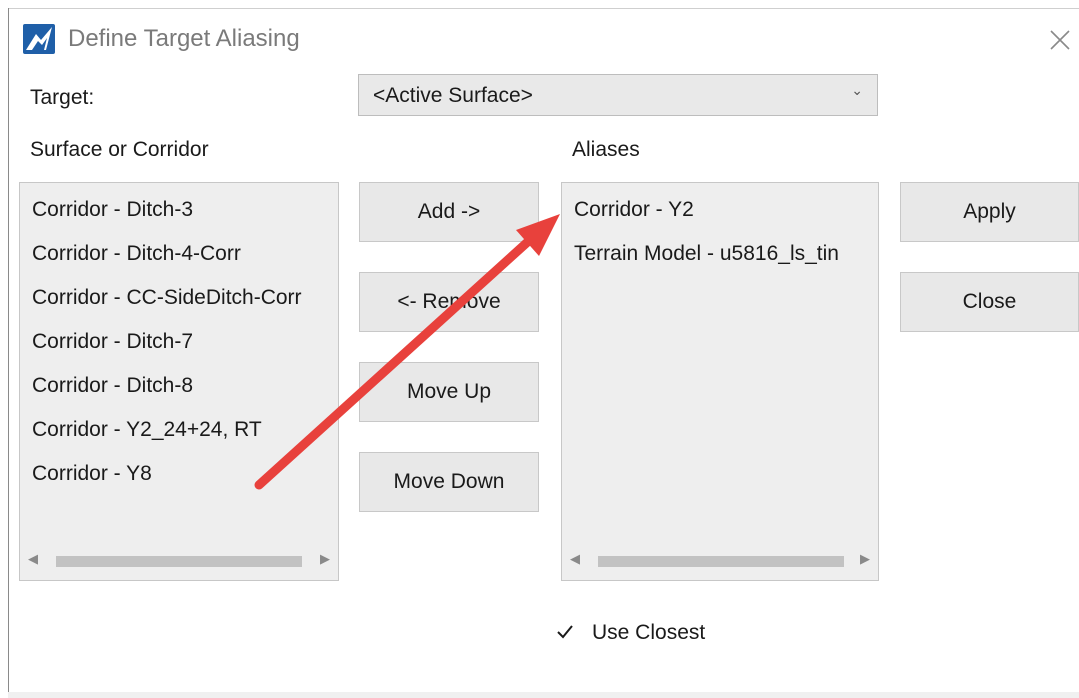 This screenshot has height=698, width=1079. Describe the element at coordinates (119, 149) in the screenshot. I see `surface-list-header: Surface or Corridor` at that location.